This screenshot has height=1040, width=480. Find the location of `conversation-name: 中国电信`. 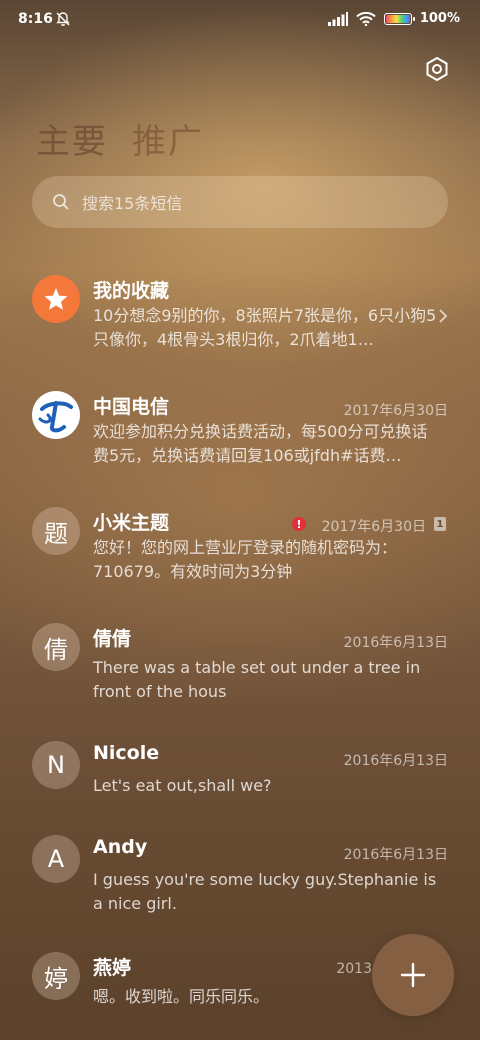

conversation-name: 中国电信 is located at coordinates (131, 407).